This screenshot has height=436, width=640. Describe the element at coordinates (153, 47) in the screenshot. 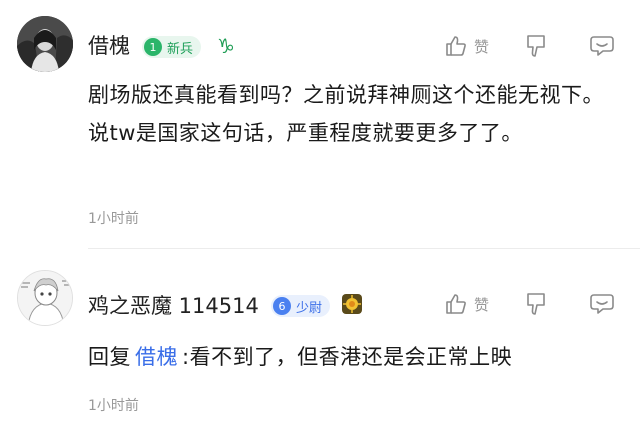

I see `level-number: 1` at that location.